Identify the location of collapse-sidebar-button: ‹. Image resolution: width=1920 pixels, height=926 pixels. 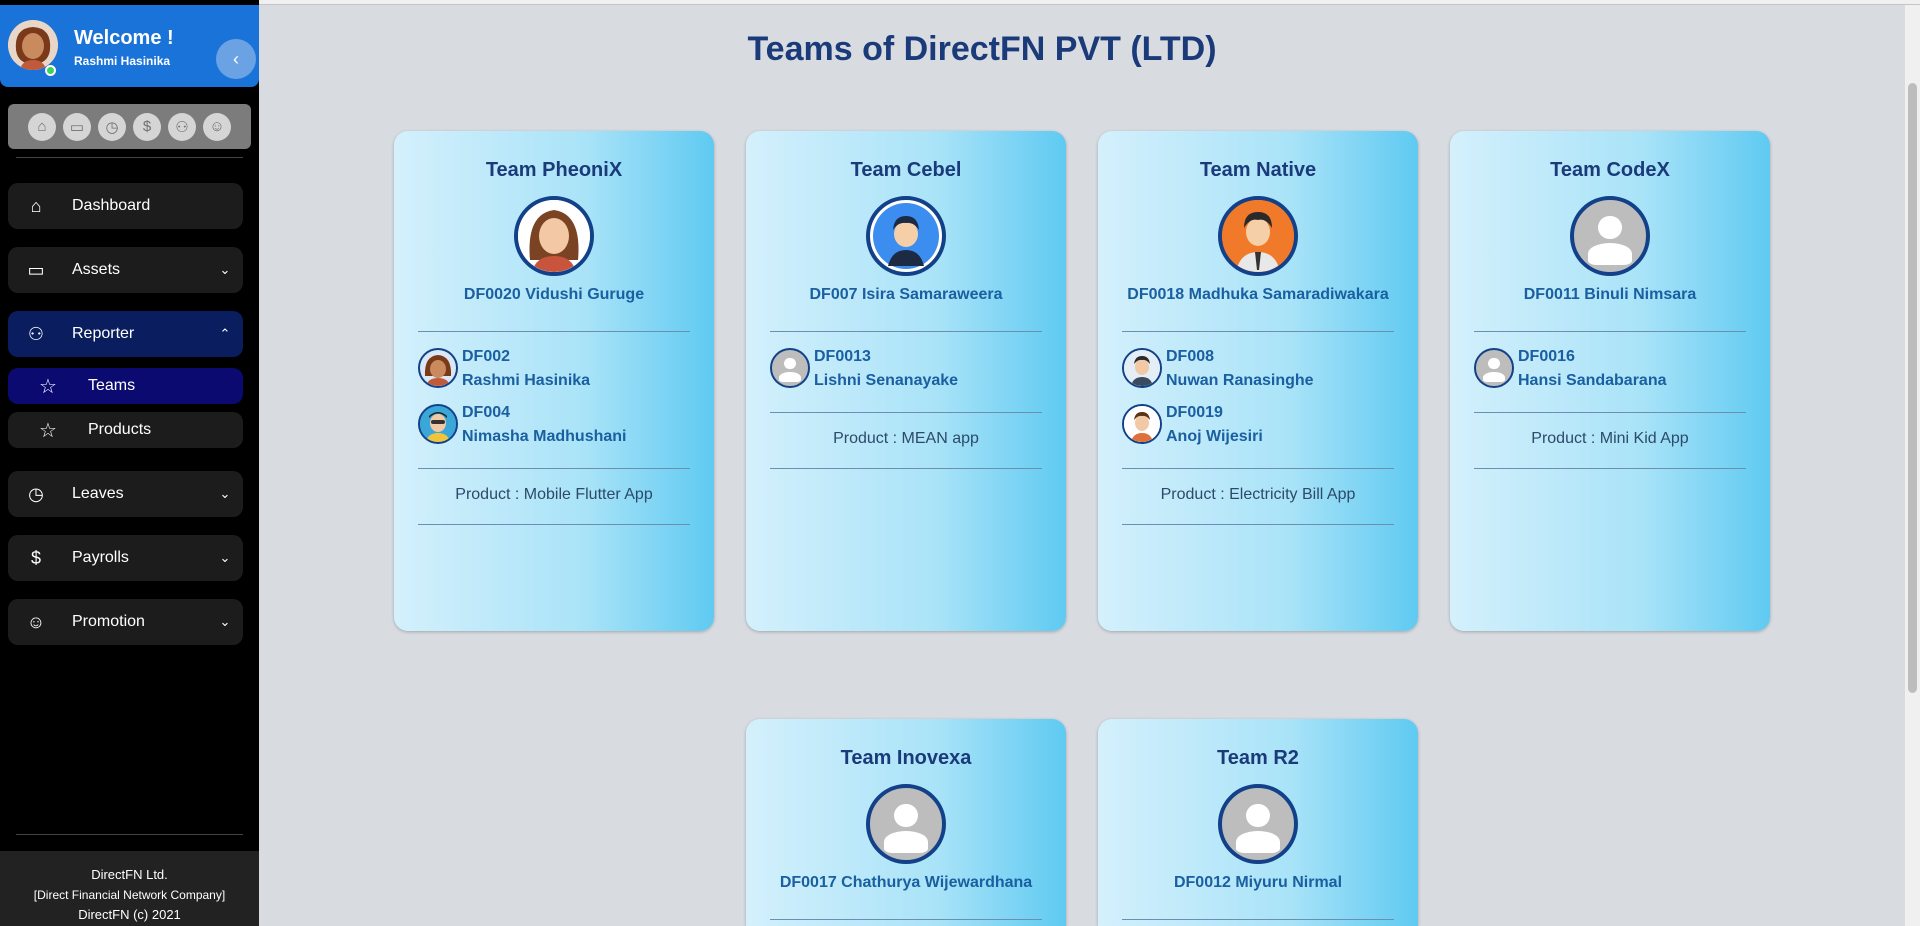
(236, 59).